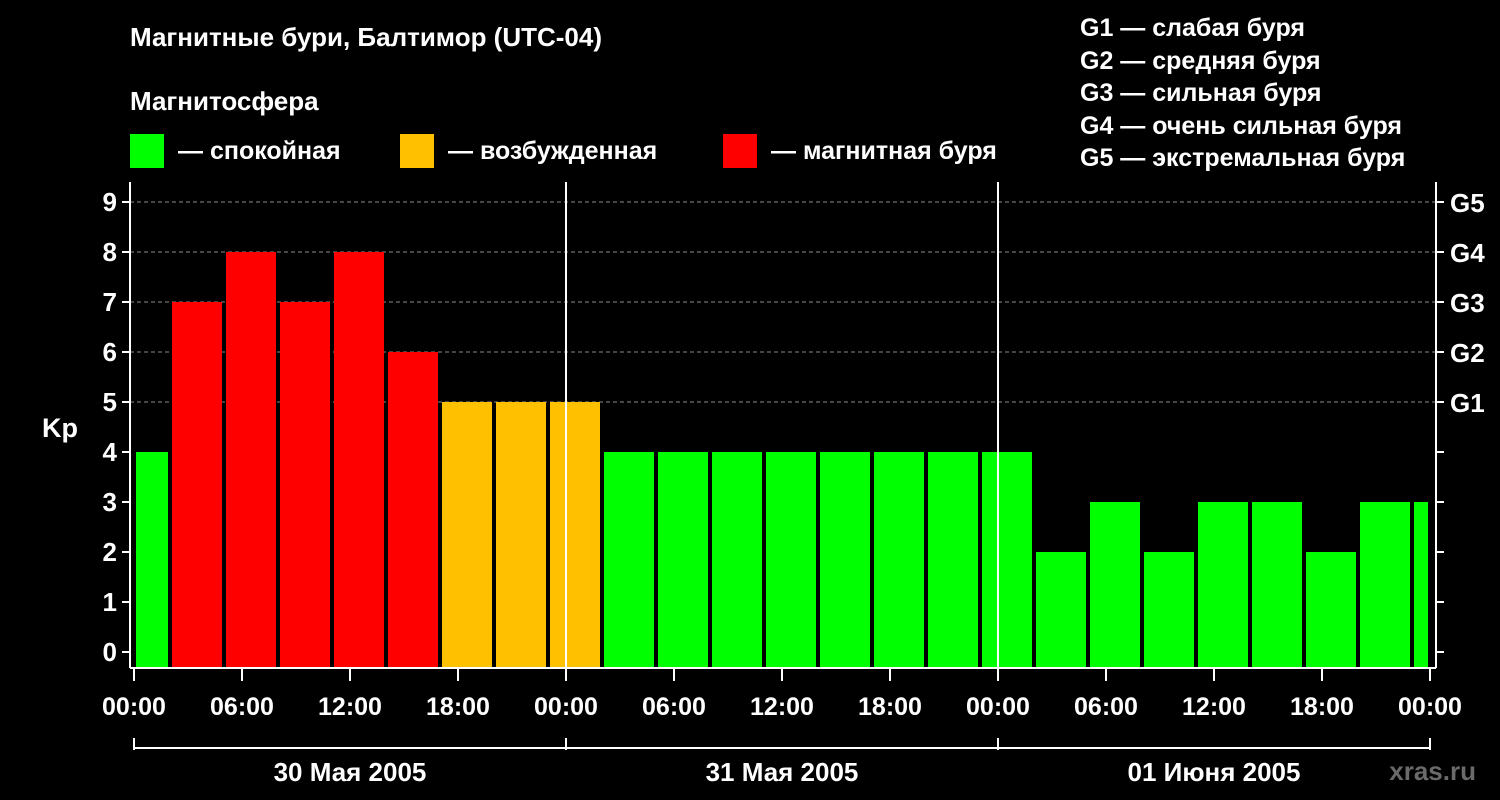 The image size is (1500, 800). I want to click on y-tick-label-1: 1, so click(110, 602).